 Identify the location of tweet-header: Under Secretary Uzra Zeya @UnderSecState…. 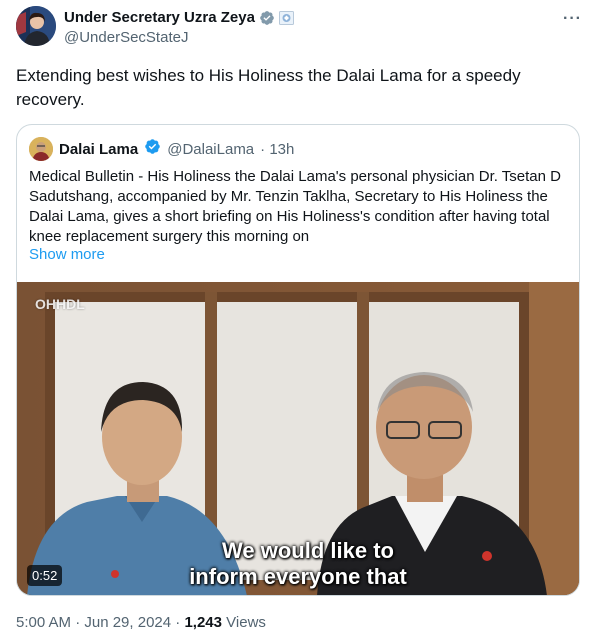
(299, 28).